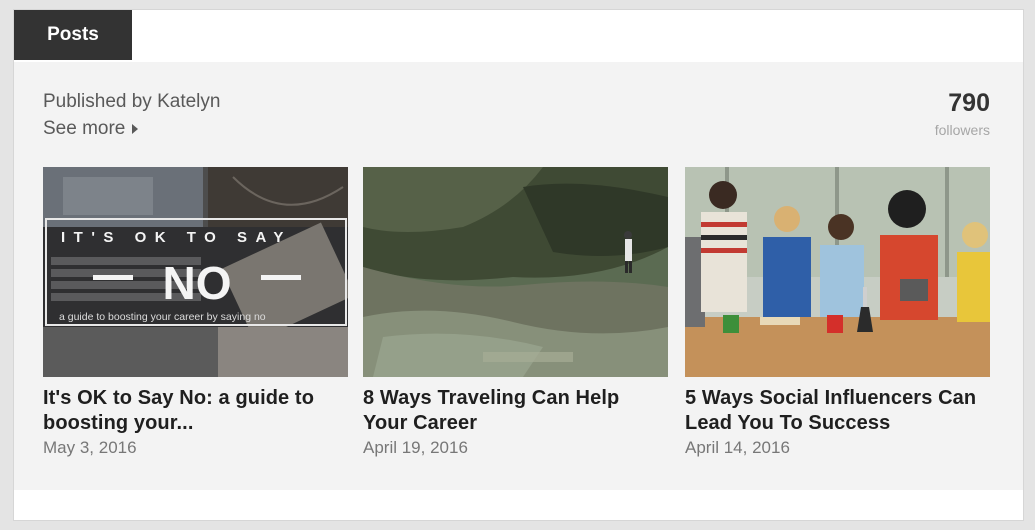  Describe the element at coordinates (969, 103) in the screenshot. I see `followers-count: 790` at that location.